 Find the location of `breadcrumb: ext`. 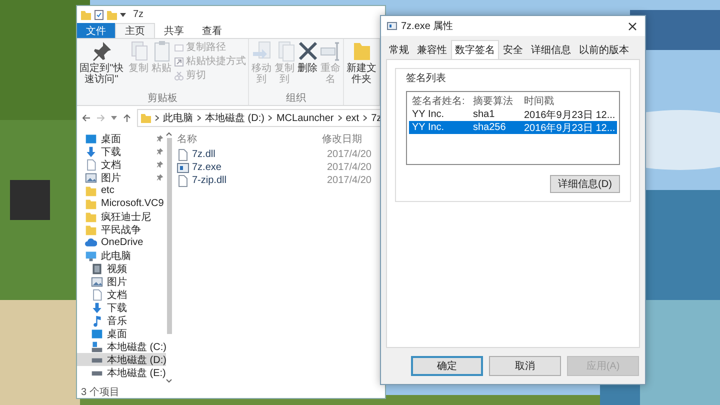

breadcrumb: ext is located at coordinates (353, 118).